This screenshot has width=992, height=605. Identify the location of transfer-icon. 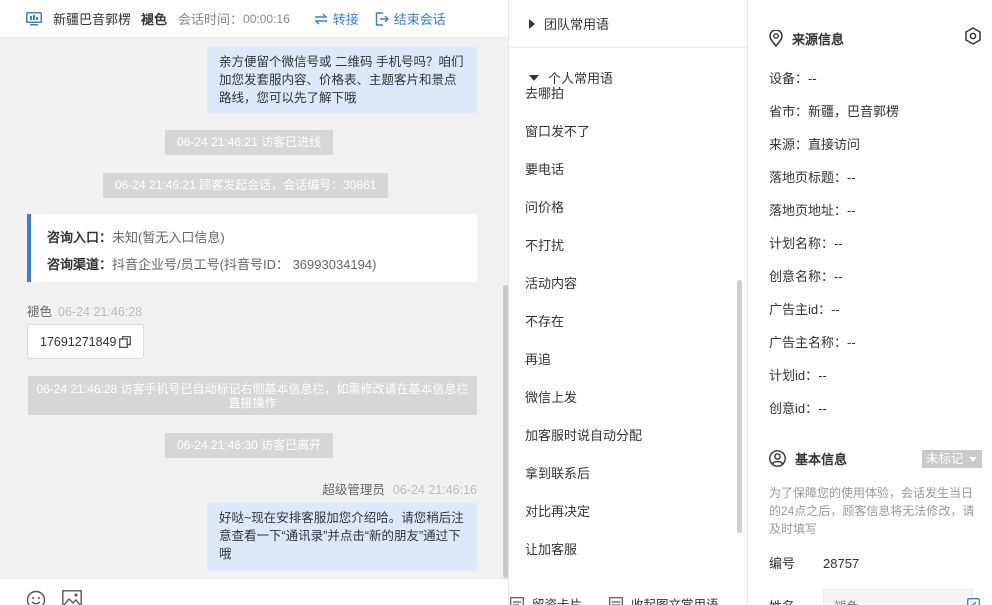
(321, 18).